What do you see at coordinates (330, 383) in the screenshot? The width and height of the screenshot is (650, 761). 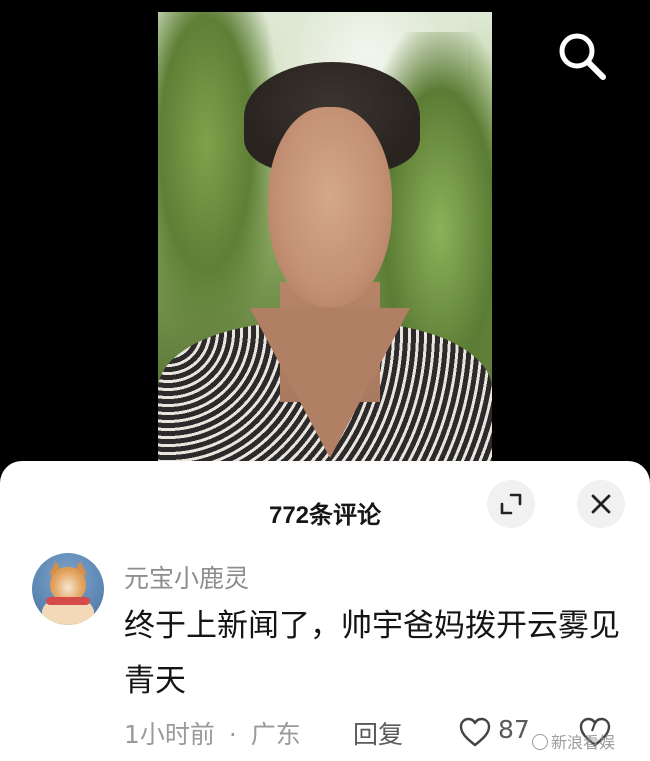 I see `video-person-neckline` at bounding box center [330, 383].